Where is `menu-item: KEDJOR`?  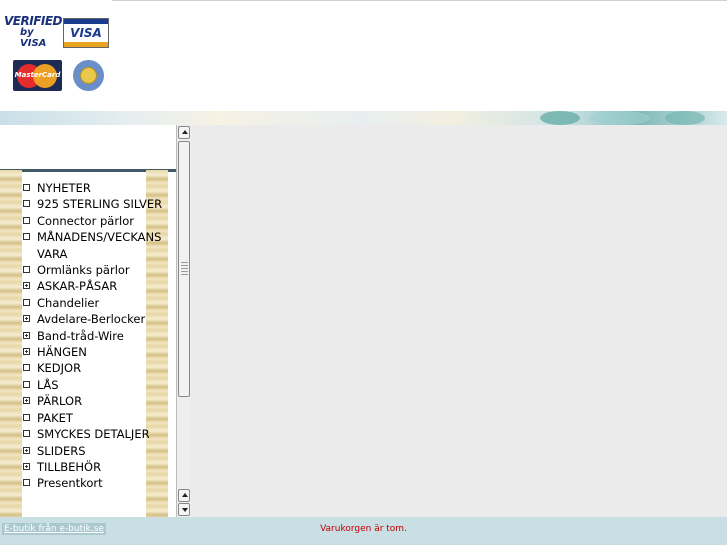 menu-item: KEDJOR is located at coordinates (97, 368).